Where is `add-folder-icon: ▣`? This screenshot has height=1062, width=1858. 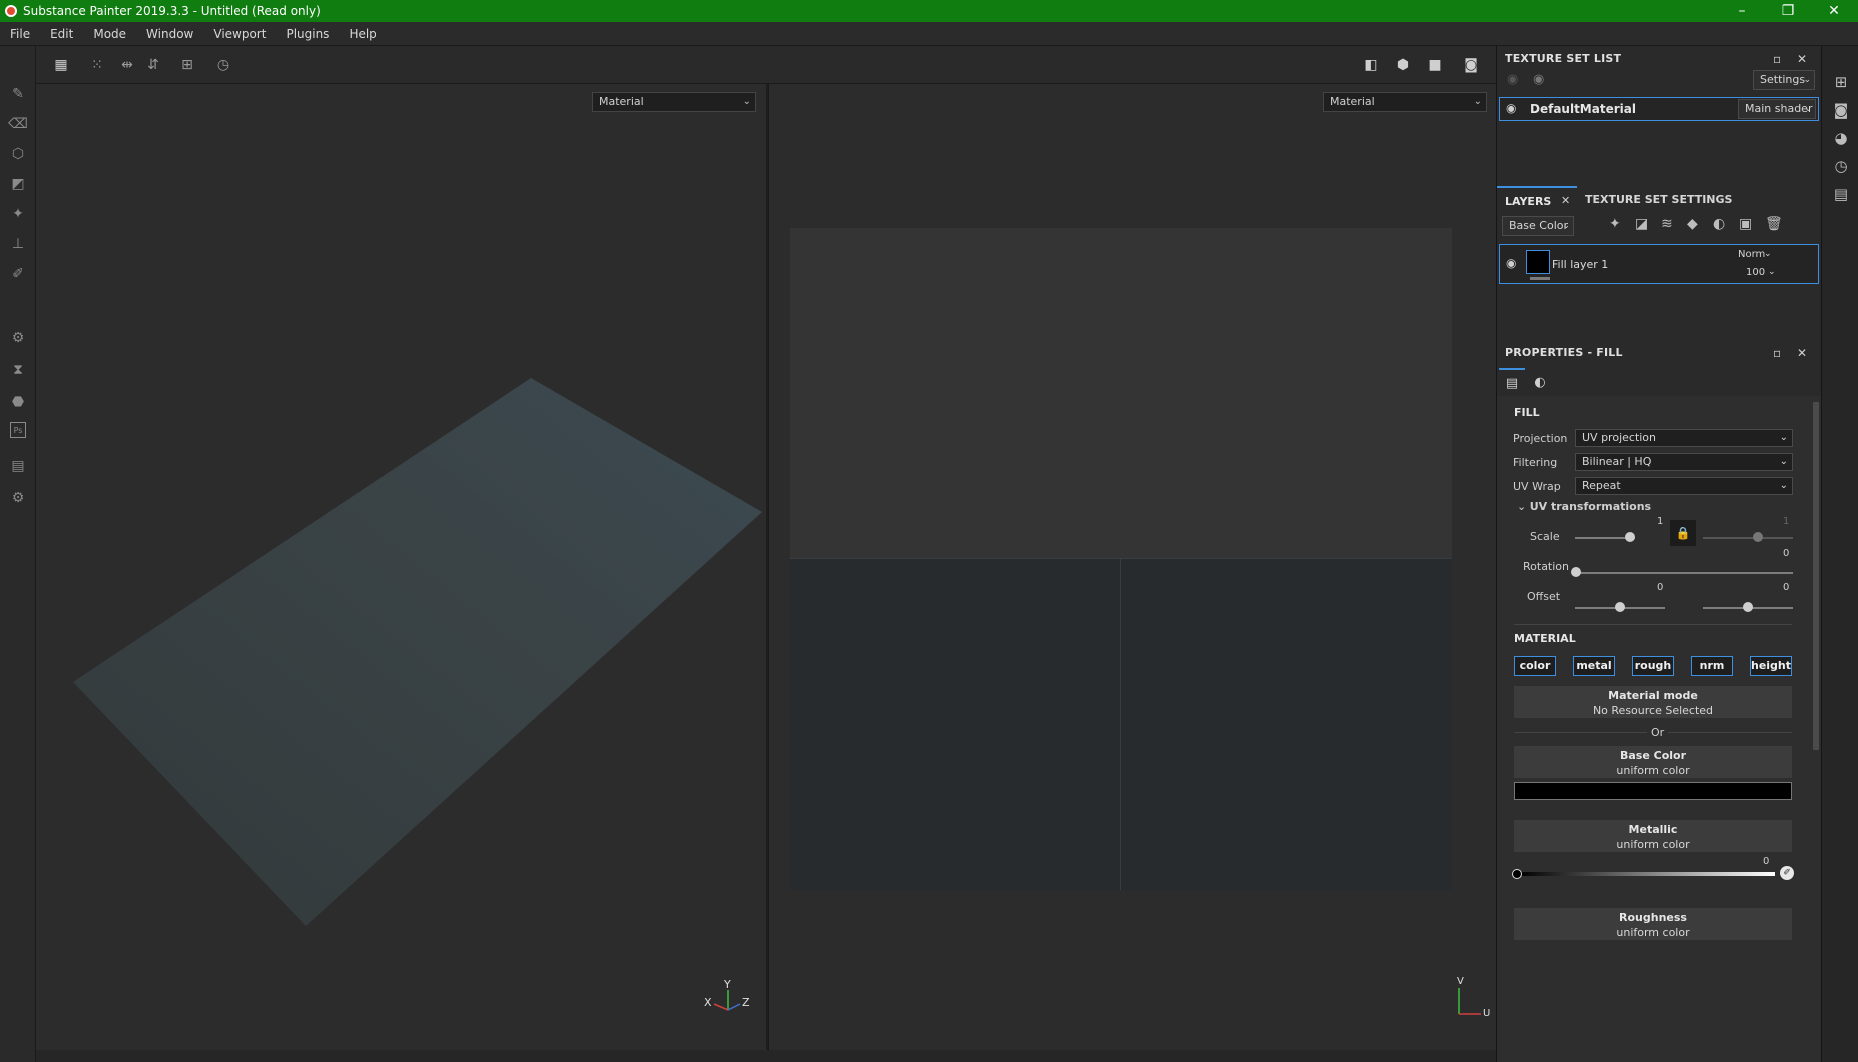
add-folder-icon: ▣ is located at coordinates (1745, 224).